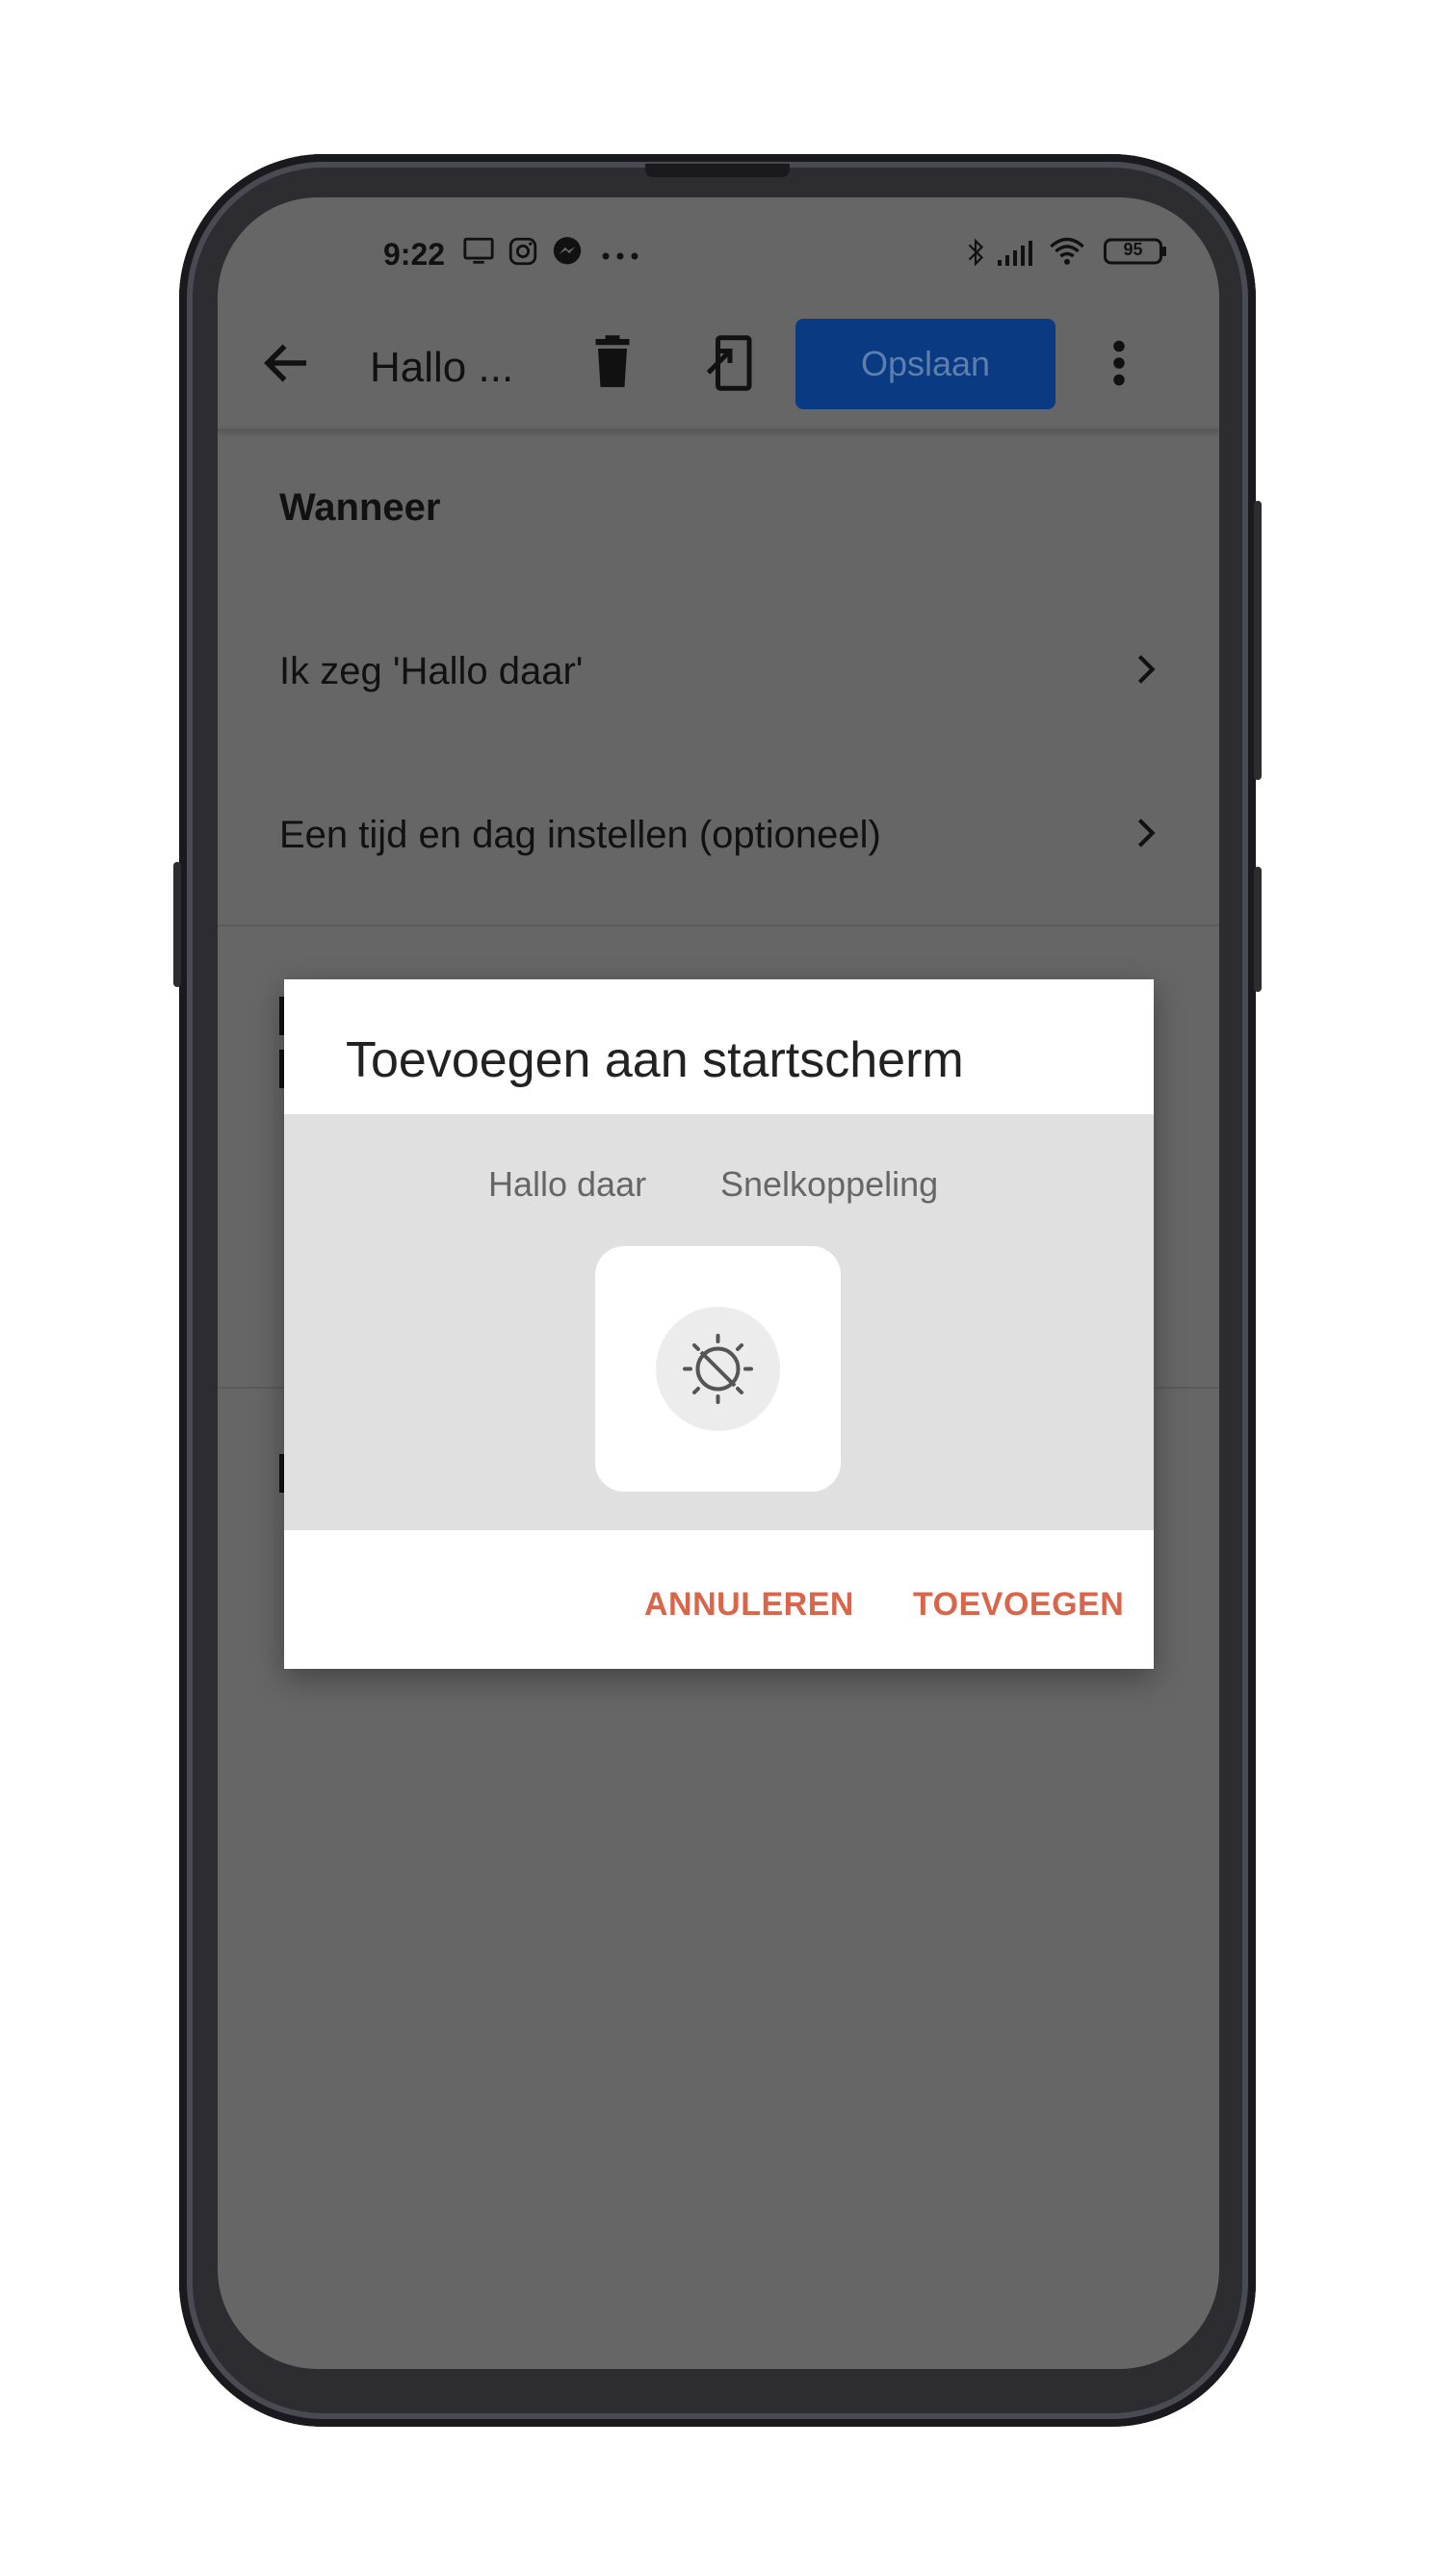 This screenshot has height=2576, width=1433. I want to click on save-button: Opslaan, so click(925, 364).